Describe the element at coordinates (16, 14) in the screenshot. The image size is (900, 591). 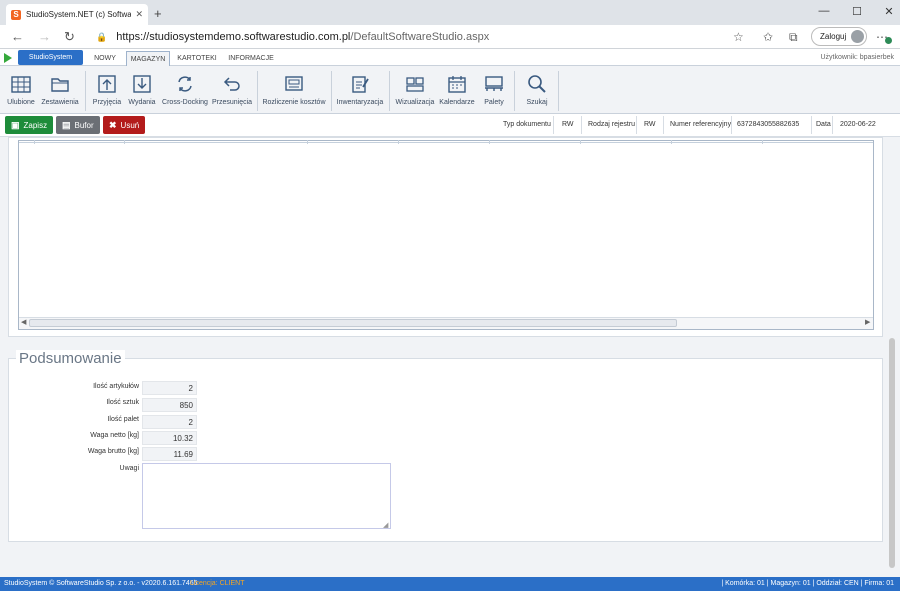
I see `favicon: S` at that location.